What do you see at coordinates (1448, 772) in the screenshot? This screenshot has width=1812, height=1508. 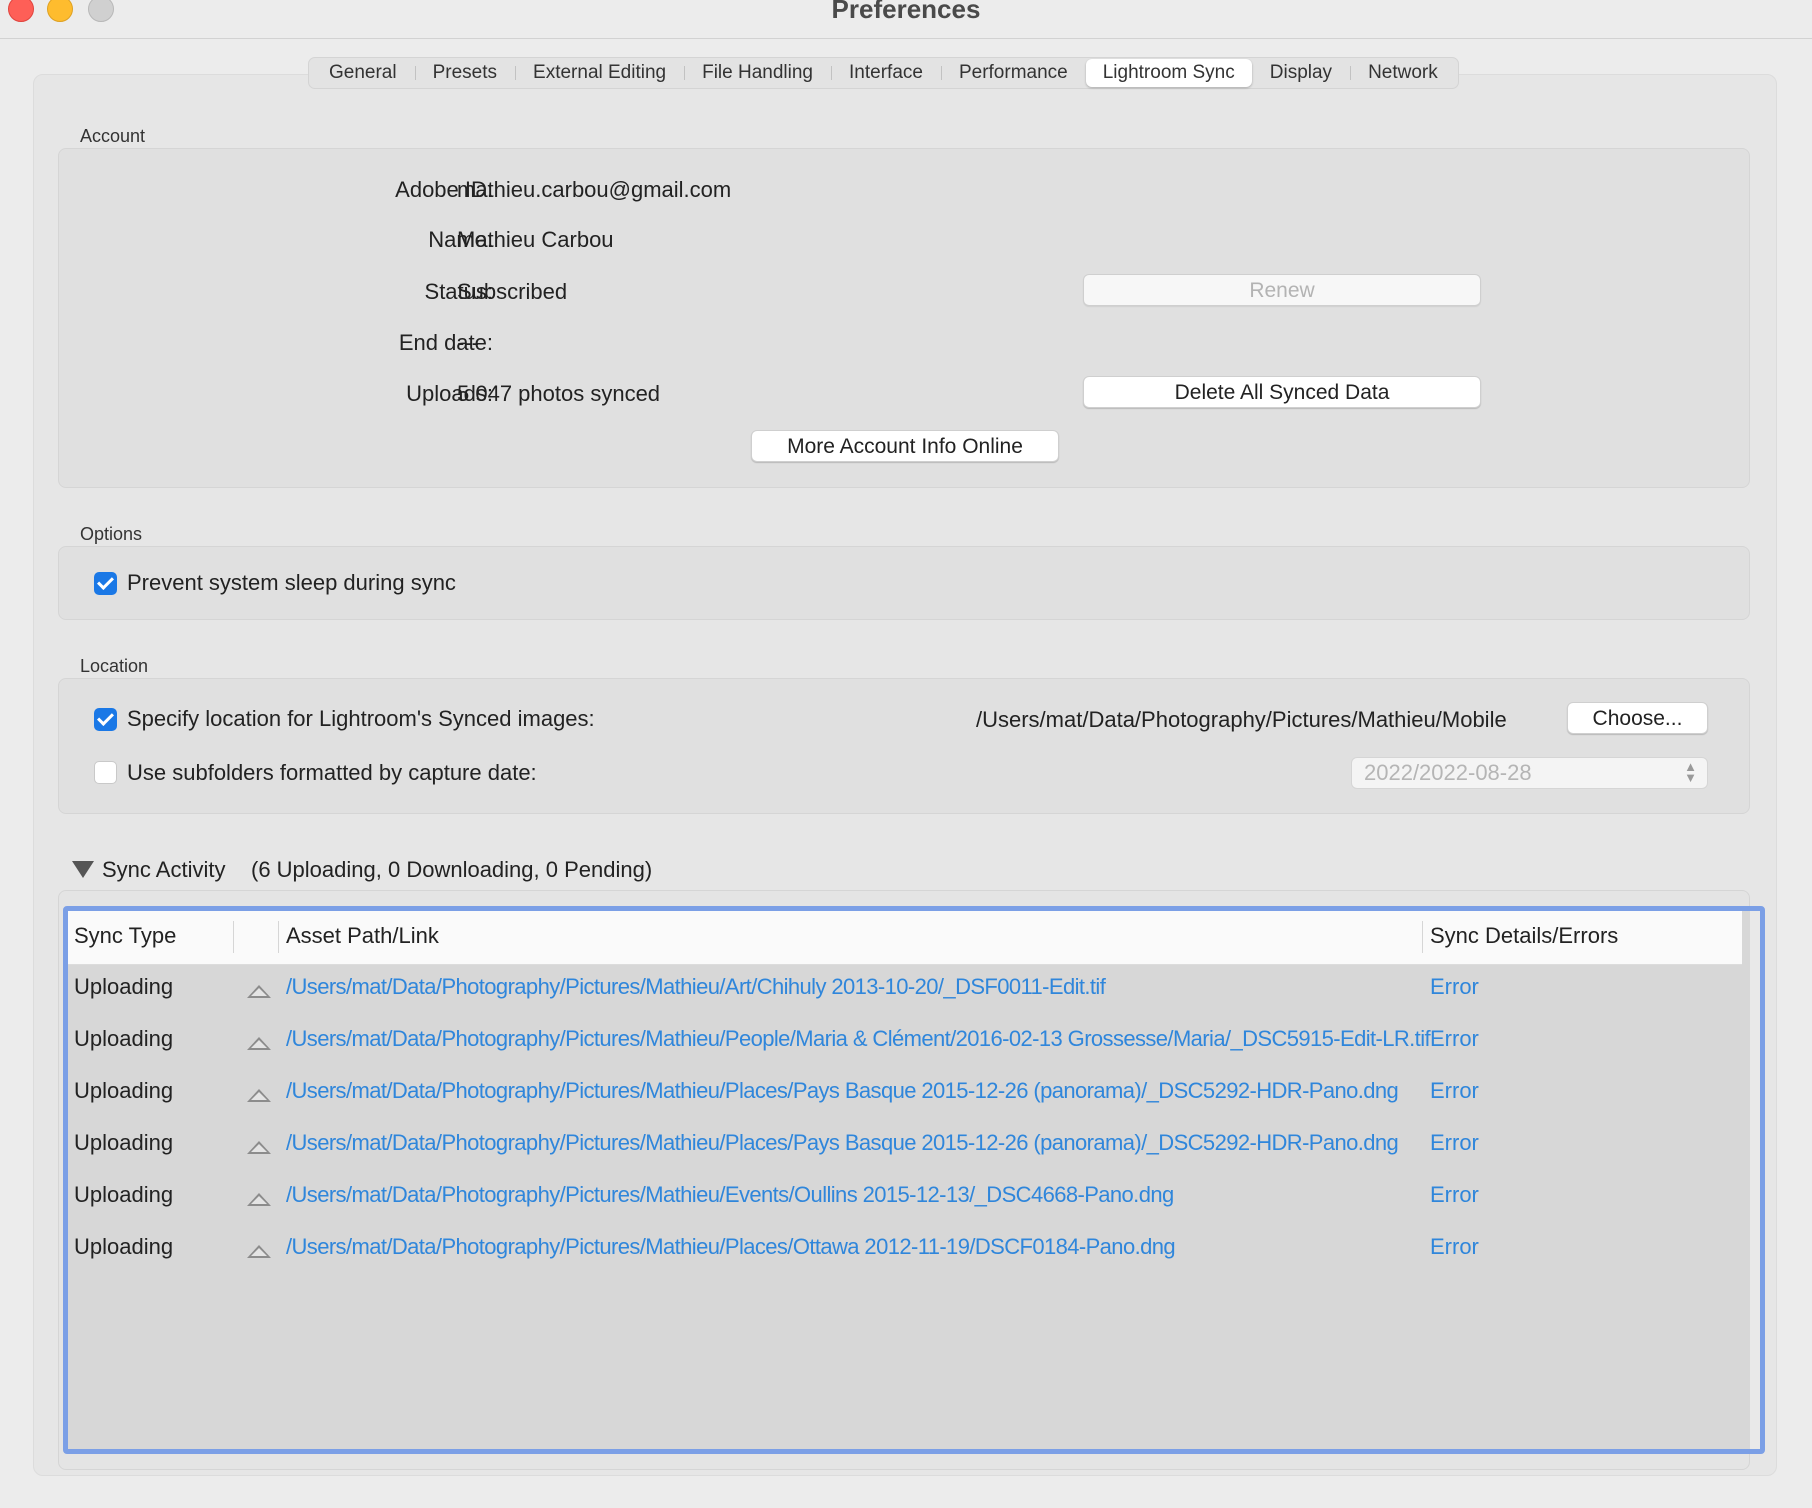 I see `date-format-value: 2022/2022-08-28` at bounding box center [1448, 772].